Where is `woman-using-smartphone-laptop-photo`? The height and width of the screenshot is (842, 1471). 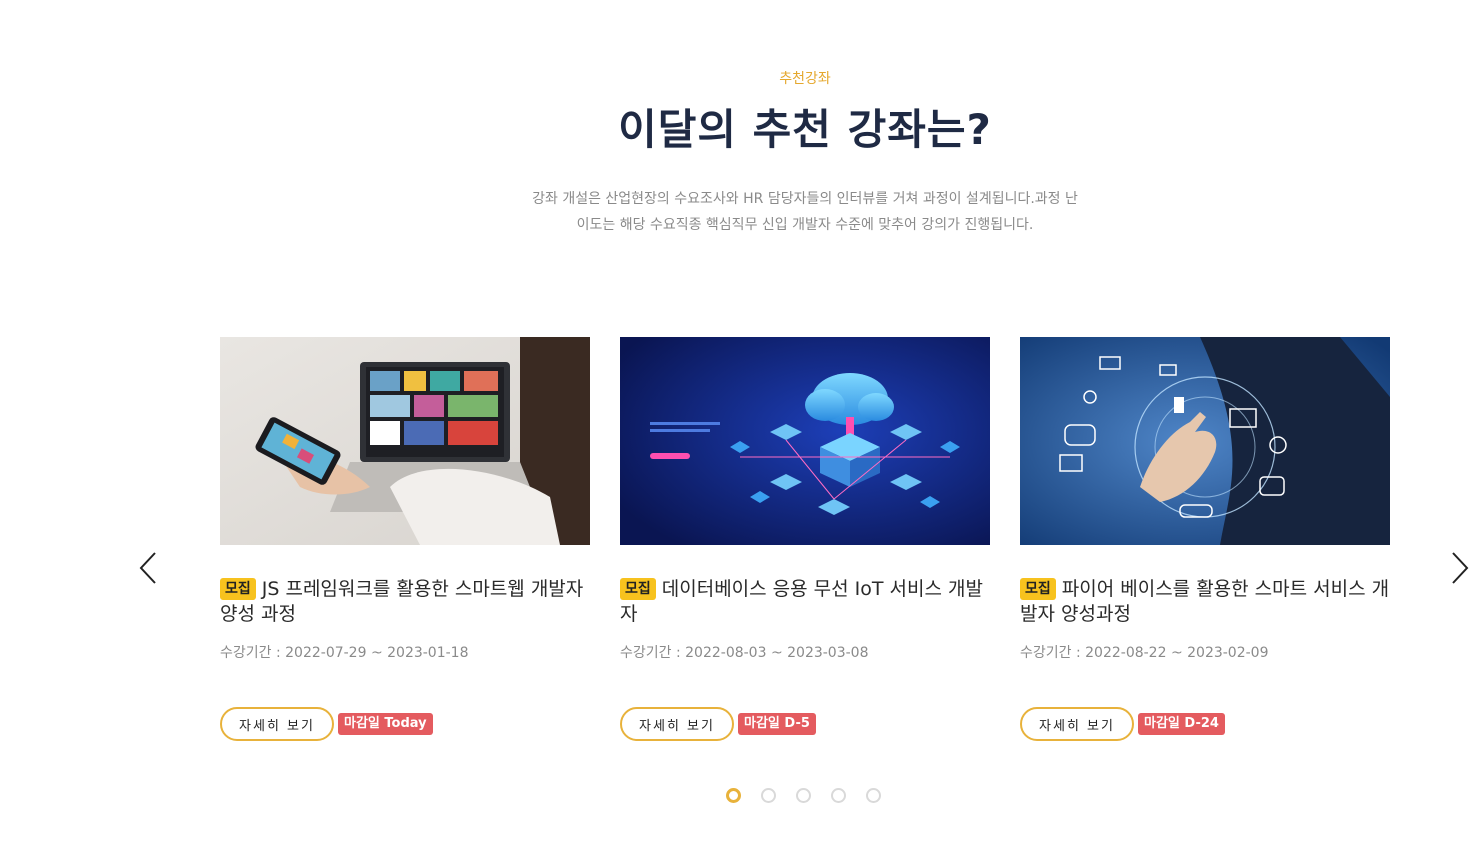 woman-using-smartphone-laptop-photo is located at coordinates (405, 441).